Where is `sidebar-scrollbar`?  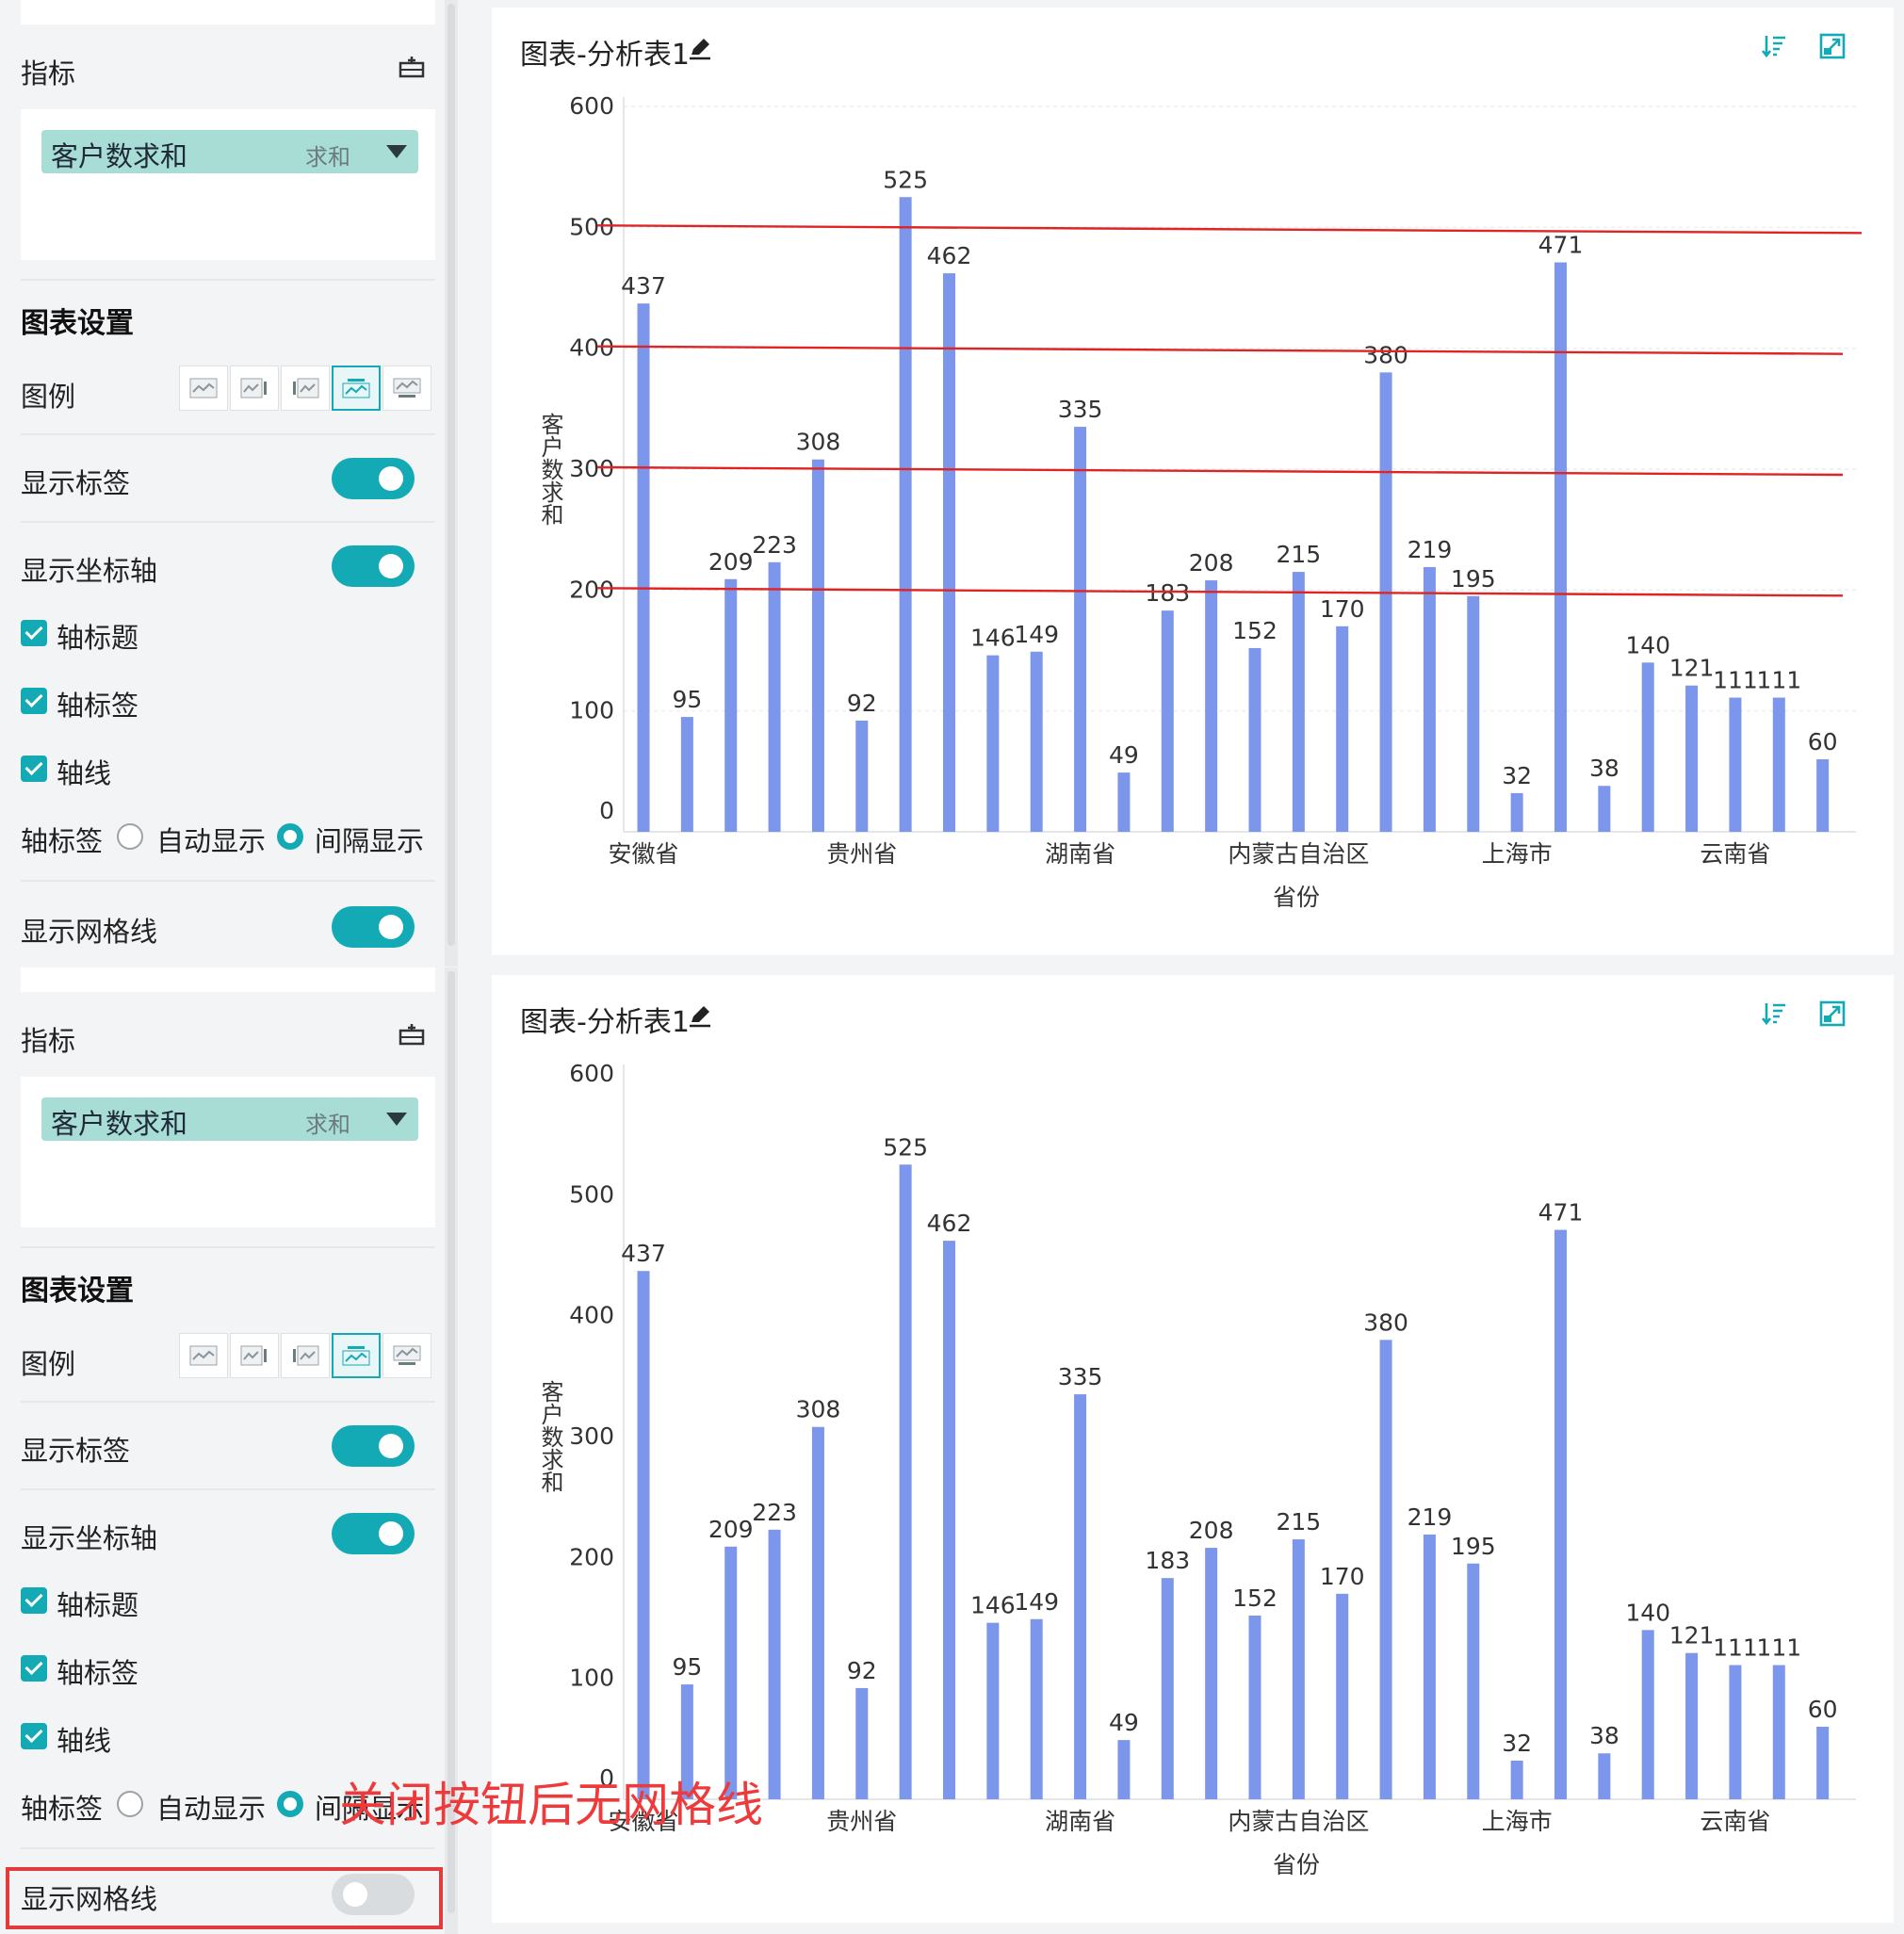 sidebar-scrollbar is located at coordinates (451, 483).